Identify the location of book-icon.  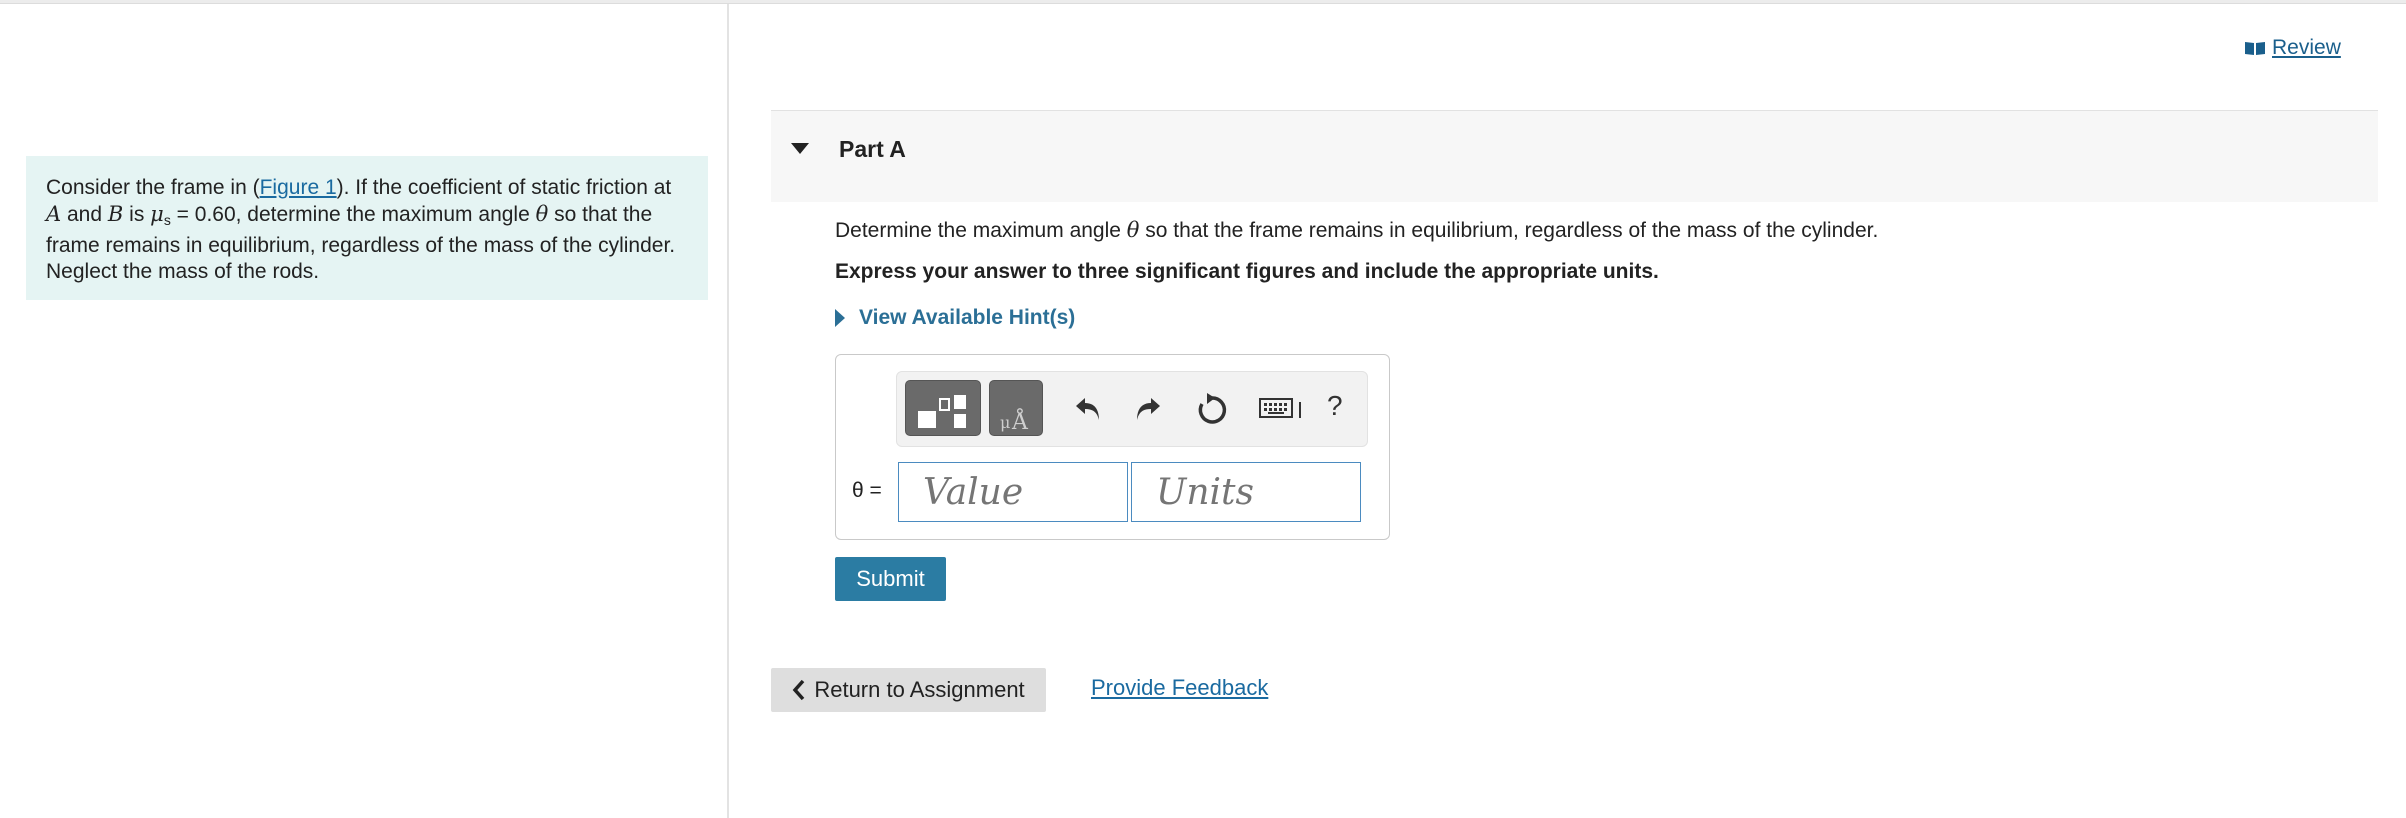
(2255, 48).